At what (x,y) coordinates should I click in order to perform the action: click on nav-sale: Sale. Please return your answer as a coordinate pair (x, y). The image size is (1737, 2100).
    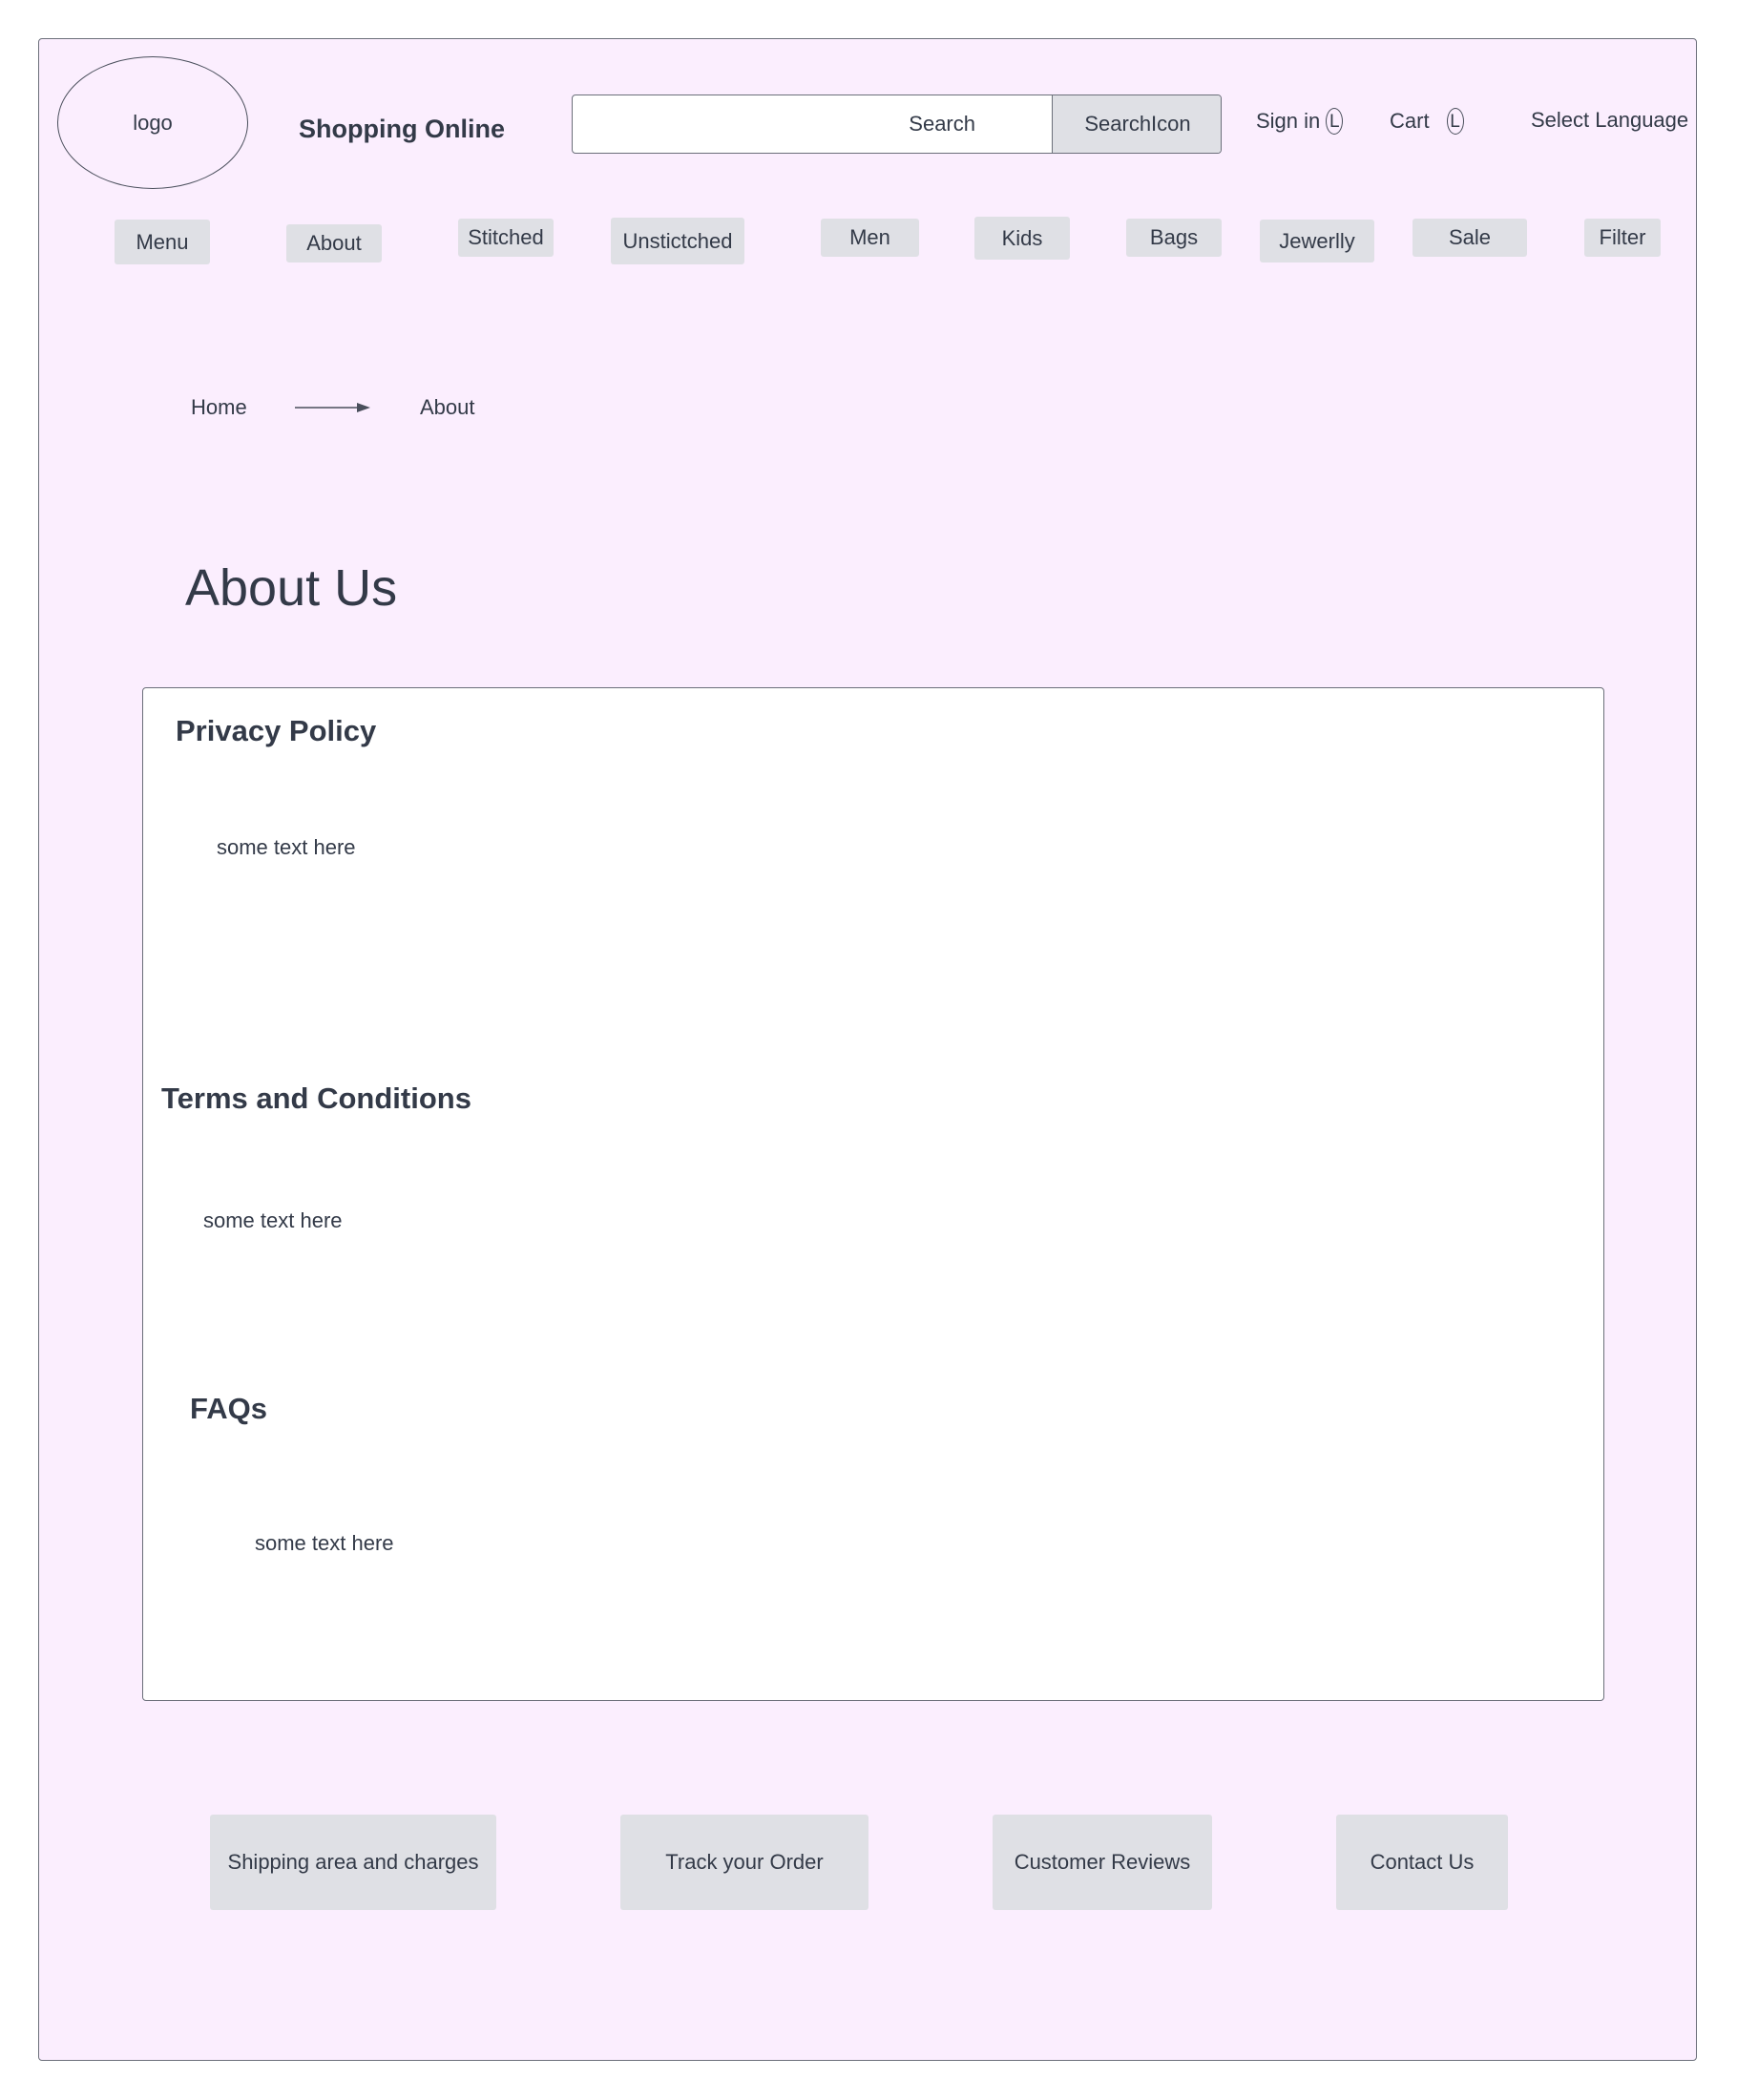
    Looking at the image, I should click on (1470, 238).